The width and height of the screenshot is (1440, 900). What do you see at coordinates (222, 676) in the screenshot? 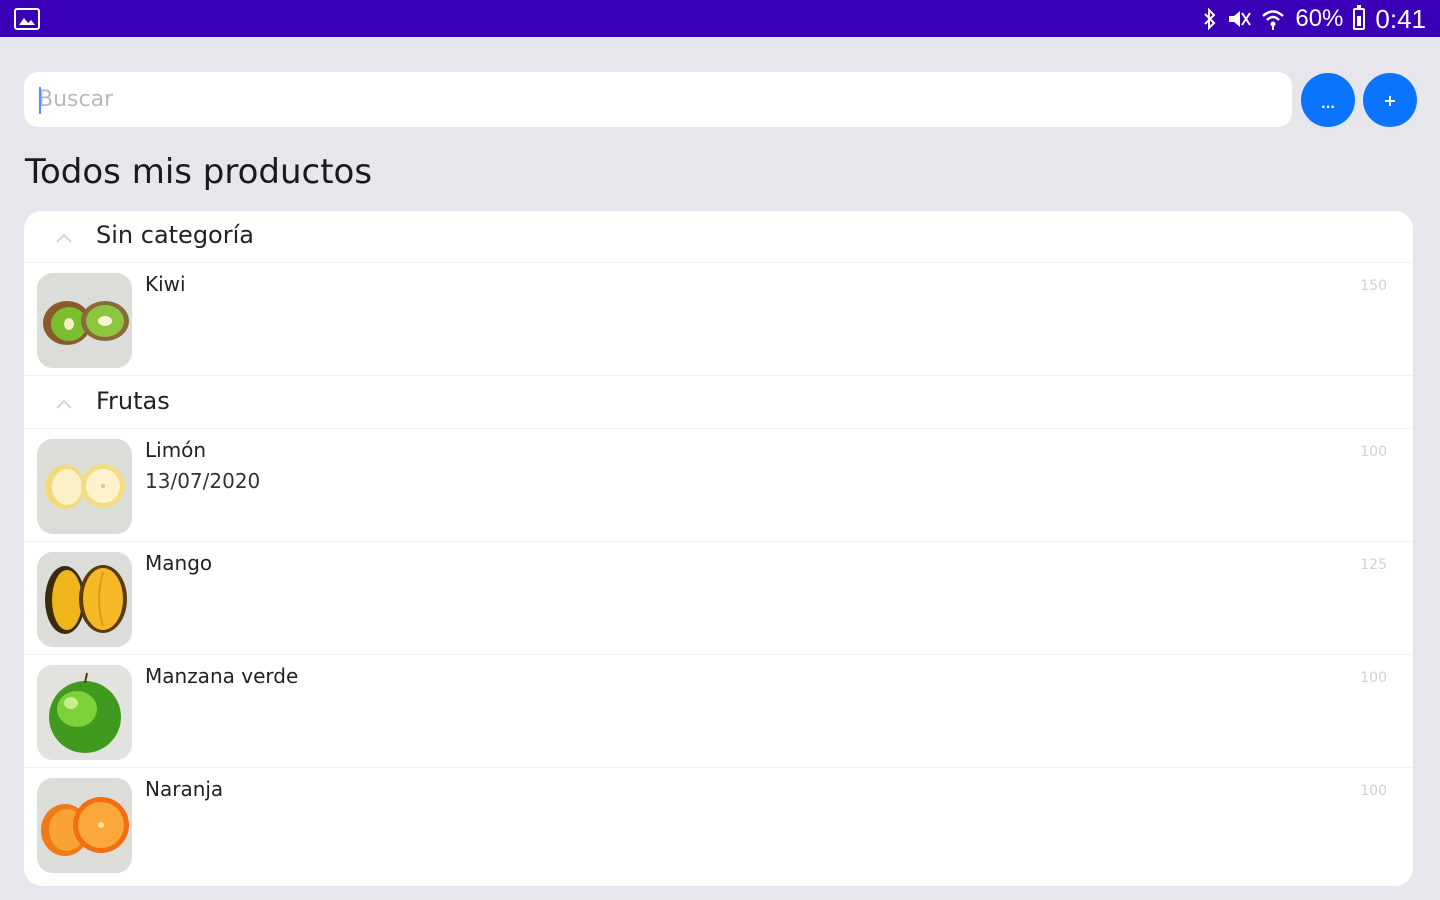
I see `product-name: Manzana verde` at bounding box center [222, 676].